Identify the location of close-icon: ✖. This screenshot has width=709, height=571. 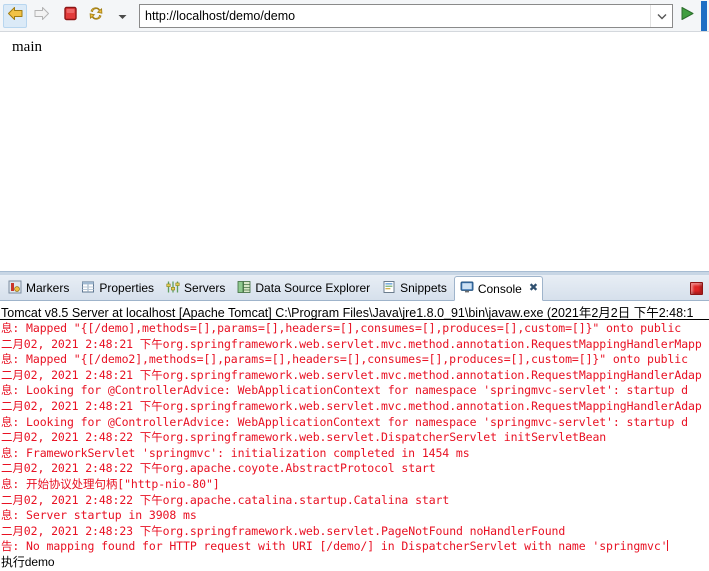
(533, 288).